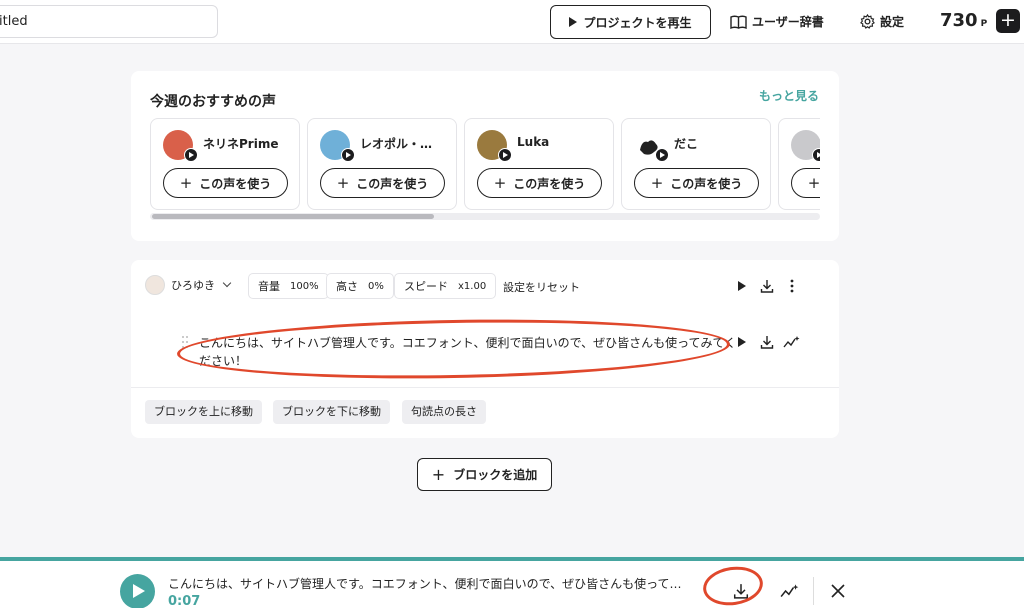 The width and height of the screenshot is (1024, 608). I want to click on use-voice-button: +この声を使う, so click(805, 183).